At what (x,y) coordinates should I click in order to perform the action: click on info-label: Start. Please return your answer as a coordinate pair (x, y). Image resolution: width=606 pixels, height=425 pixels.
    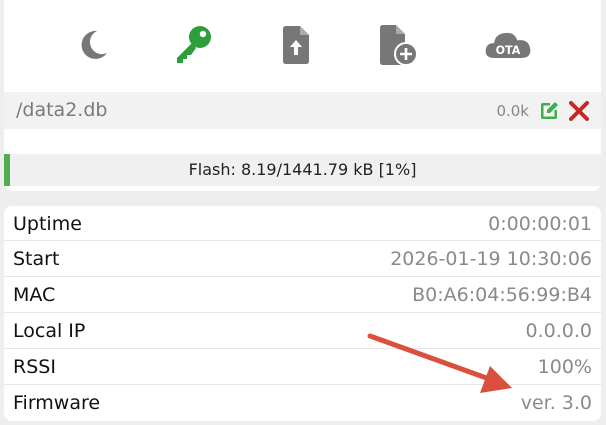
    Looking at the image, I should click on (36, 259).